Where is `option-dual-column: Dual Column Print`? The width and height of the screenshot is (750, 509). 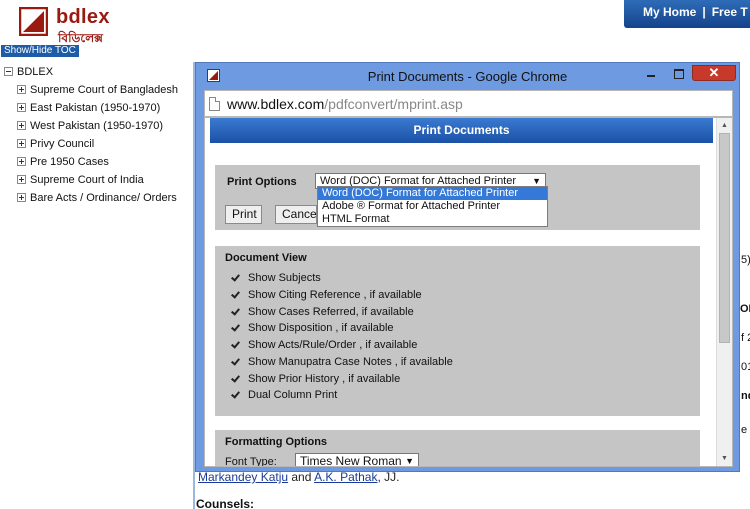
option-dual-column: Dual Column Print is located at coordinates (284, 395).